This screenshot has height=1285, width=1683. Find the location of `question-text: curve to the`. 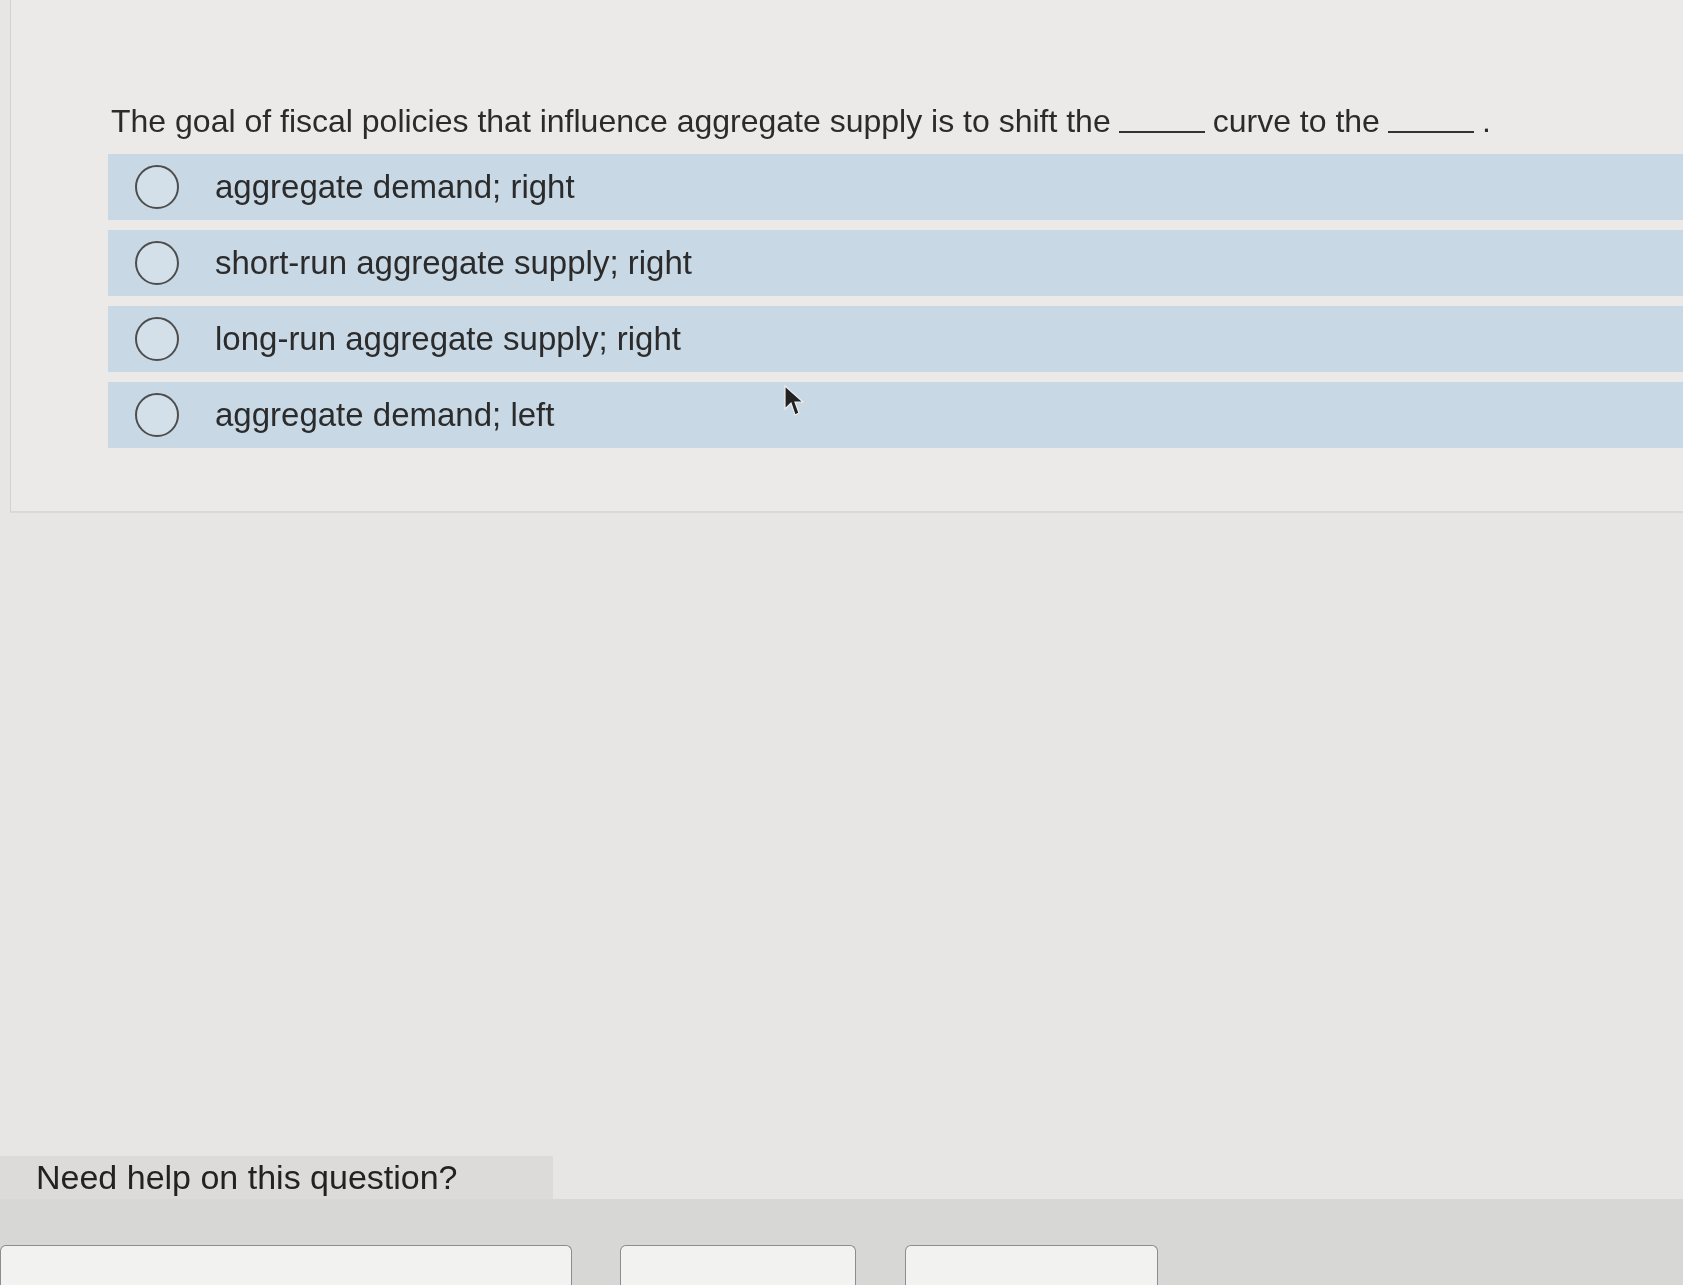

question-text: curve to the is located at coordinates (1296, 121).